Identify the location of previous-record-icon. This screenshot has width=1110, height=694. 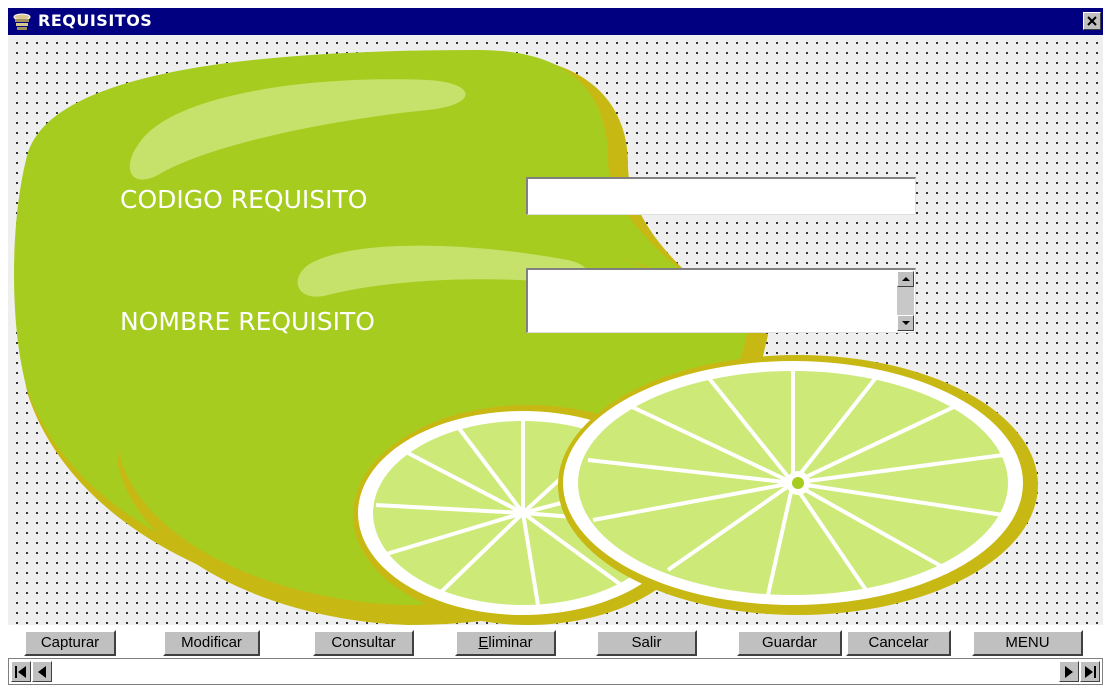
(42, 672).